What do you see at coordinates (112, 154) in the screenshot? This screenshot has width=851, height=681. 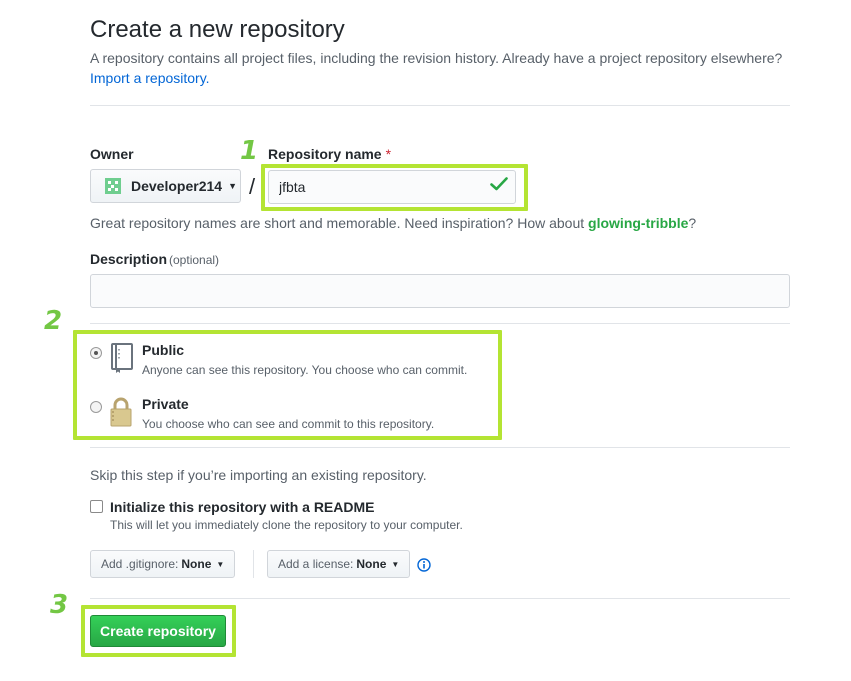 I see `owner-label: Owner` at bounding box center [112, 154].